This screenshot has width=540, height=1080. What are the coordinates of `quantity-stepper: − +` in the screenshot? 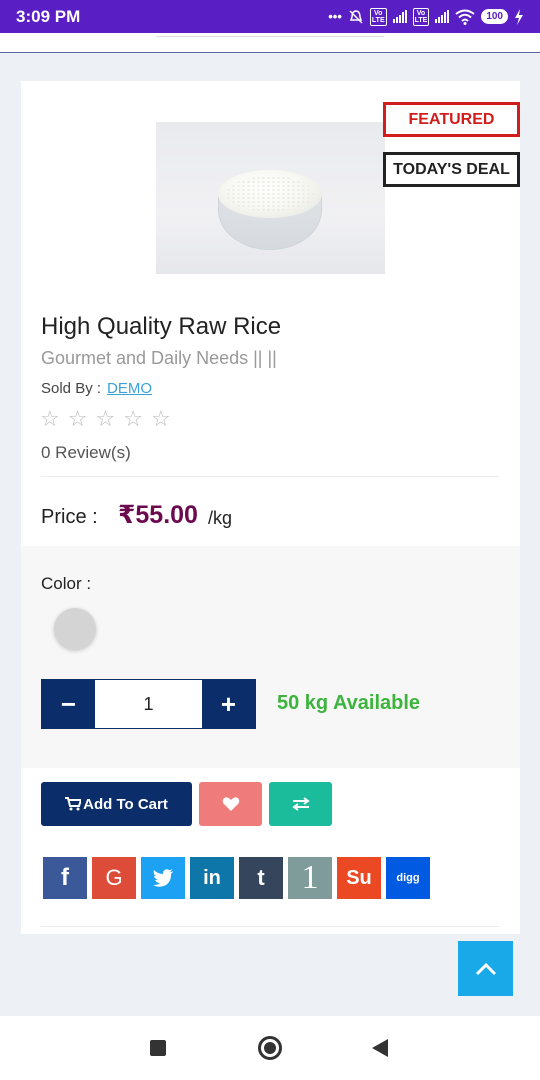 It's located at (148, 704).